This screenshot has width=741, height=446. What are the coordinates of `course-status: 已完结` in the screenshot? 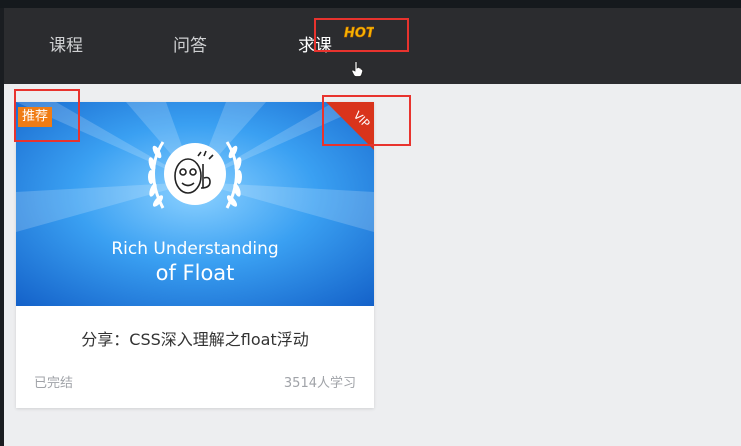 It's located at (54, 383).